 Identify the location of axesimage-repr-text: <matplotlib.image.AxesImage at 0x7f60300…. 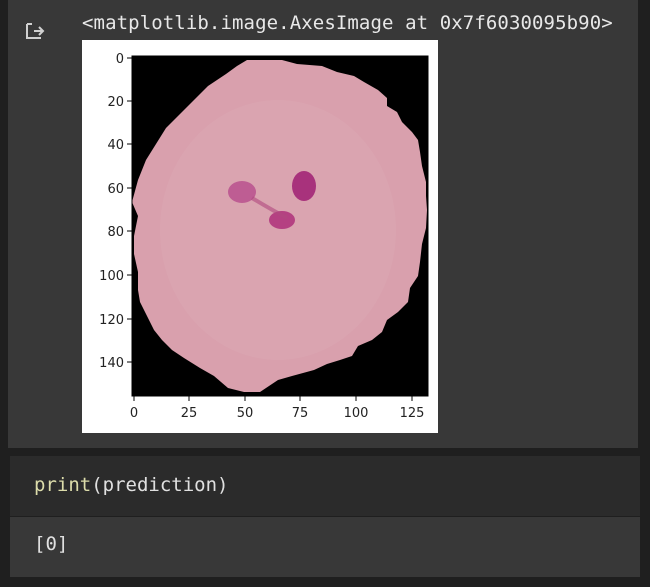
(347, 23).